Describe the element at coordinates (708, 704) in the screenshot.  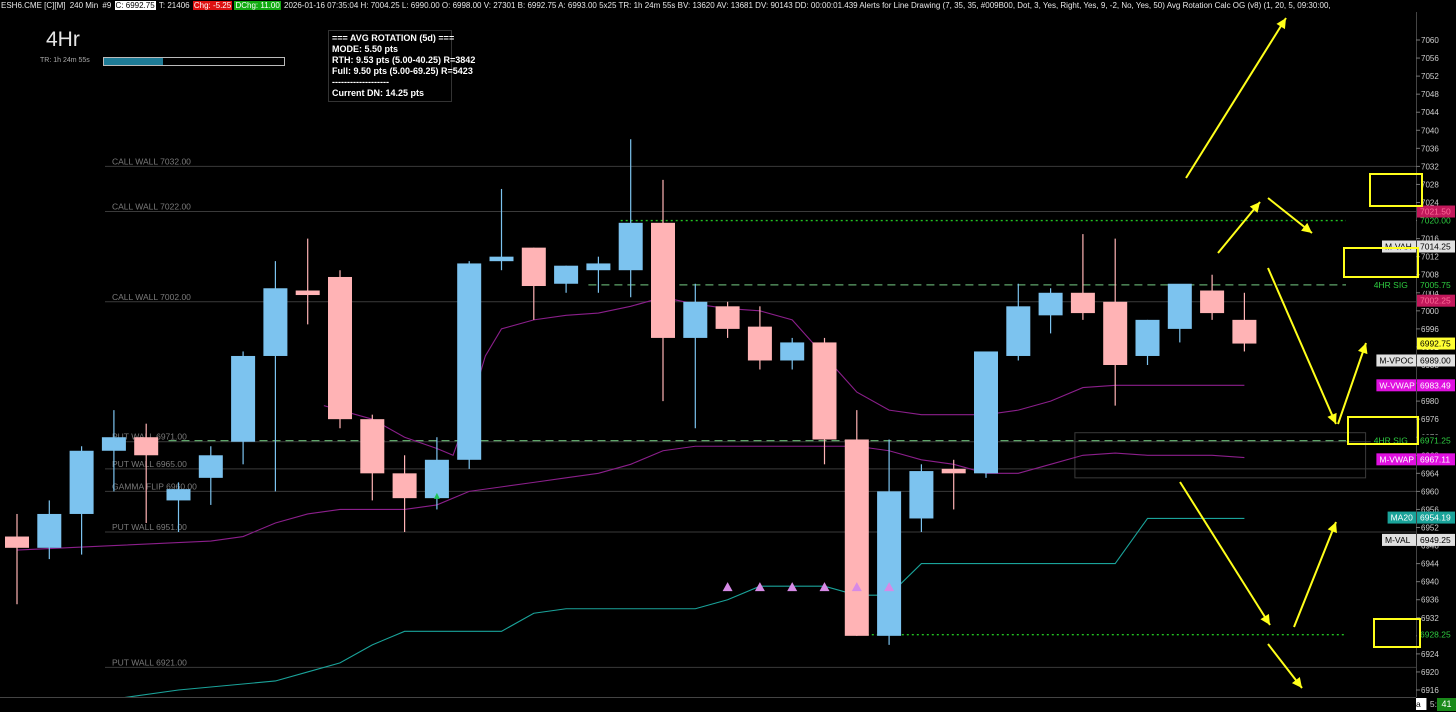
I see `time-axis` at that location.